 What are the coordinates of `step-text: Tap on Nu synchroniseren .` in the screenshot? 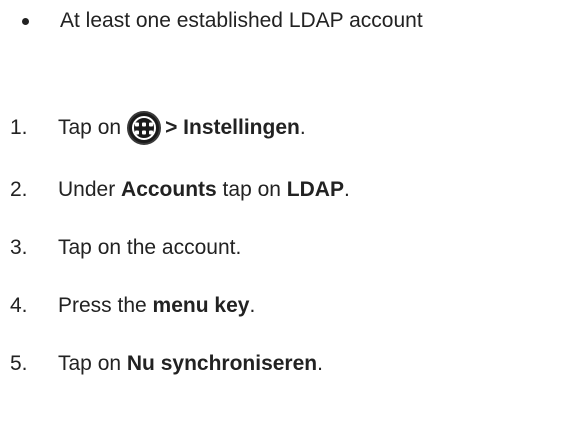 It's located at (190, 364).